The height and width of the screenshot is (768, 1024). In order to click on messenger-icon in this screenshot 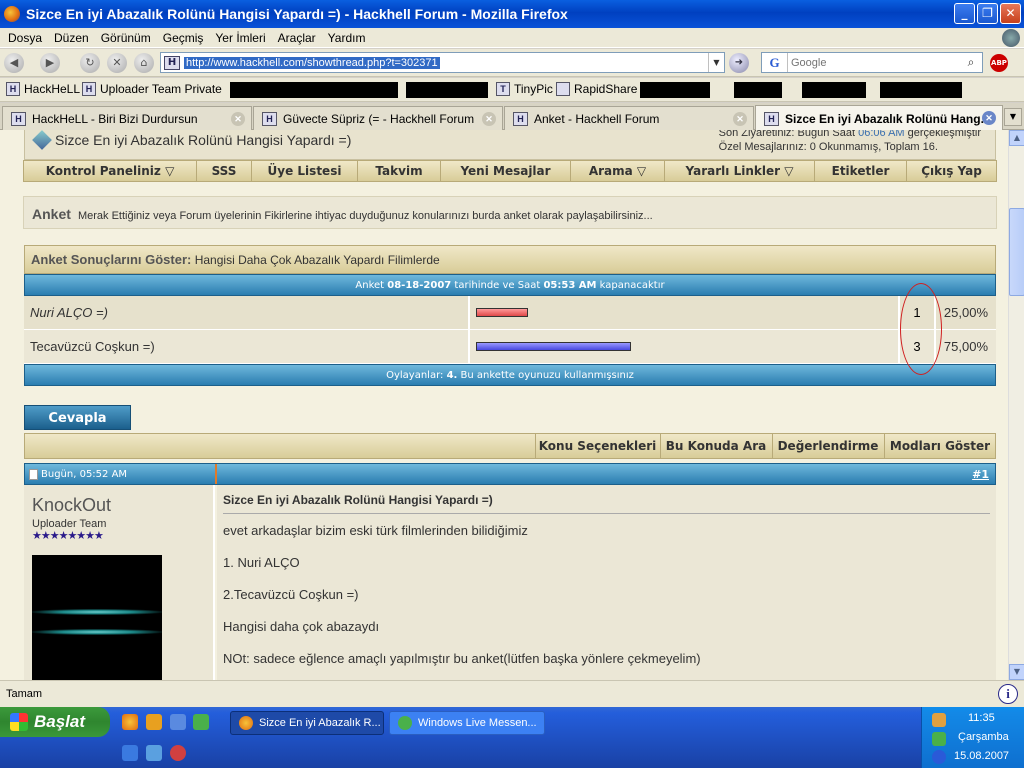, I will do `click(201, 722)`.